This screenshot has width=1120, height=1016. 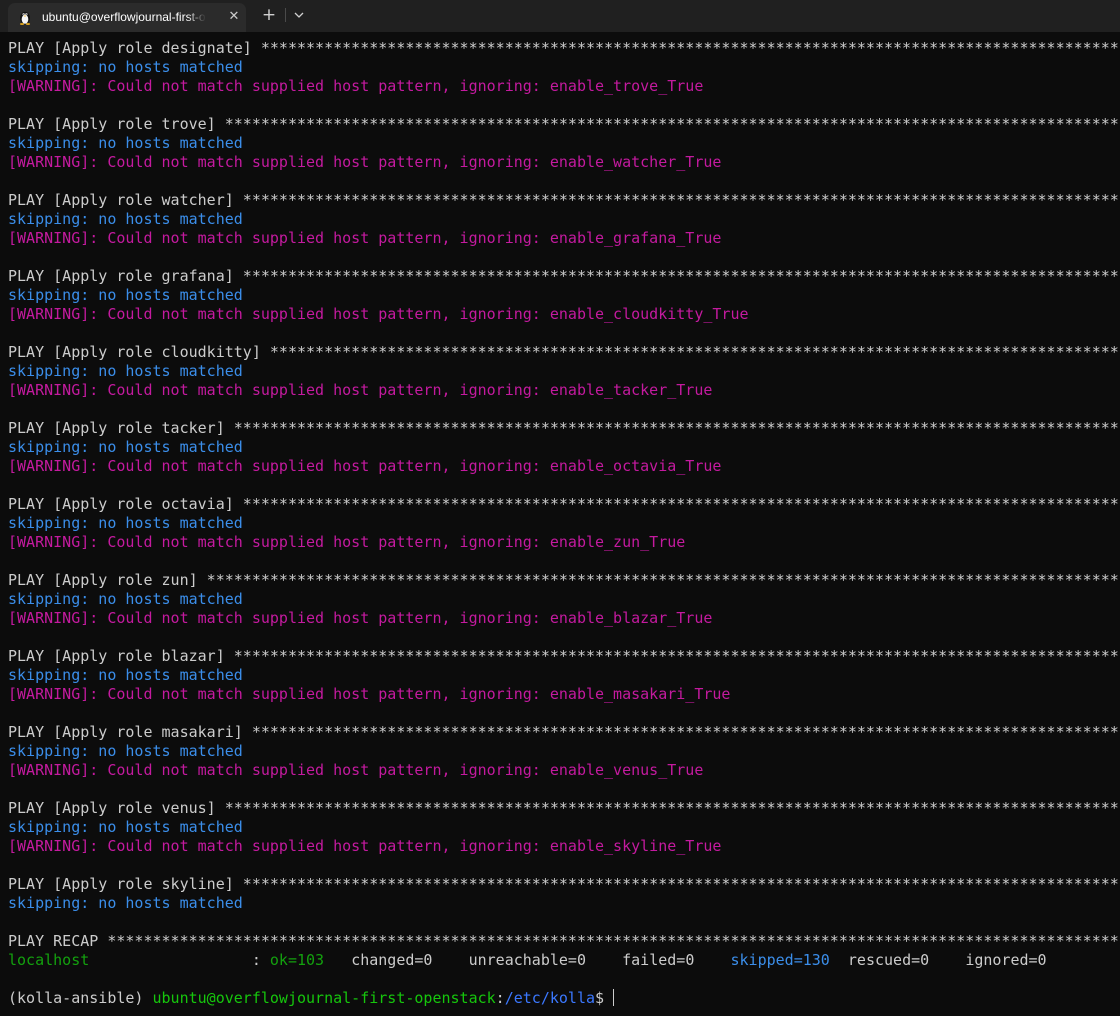 What do you see at coordinates (1006, 960) in the screenshot?
I see `recap-ignored: ignored=0` at bounding box center [1006, 960].